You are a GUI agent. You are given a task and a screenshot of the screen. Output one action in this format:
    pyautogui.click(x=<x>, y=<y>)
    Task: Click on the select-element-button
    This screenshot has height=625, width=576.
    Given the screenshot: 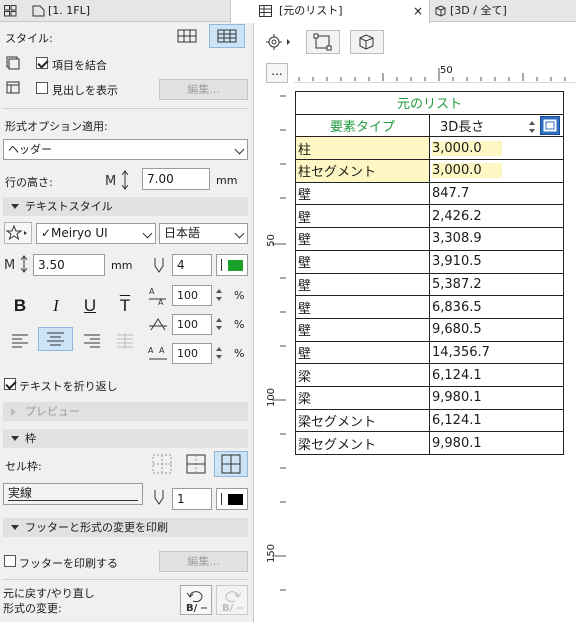 What is the action you would take?
    pyautogui.click(x=323, y=42)
    